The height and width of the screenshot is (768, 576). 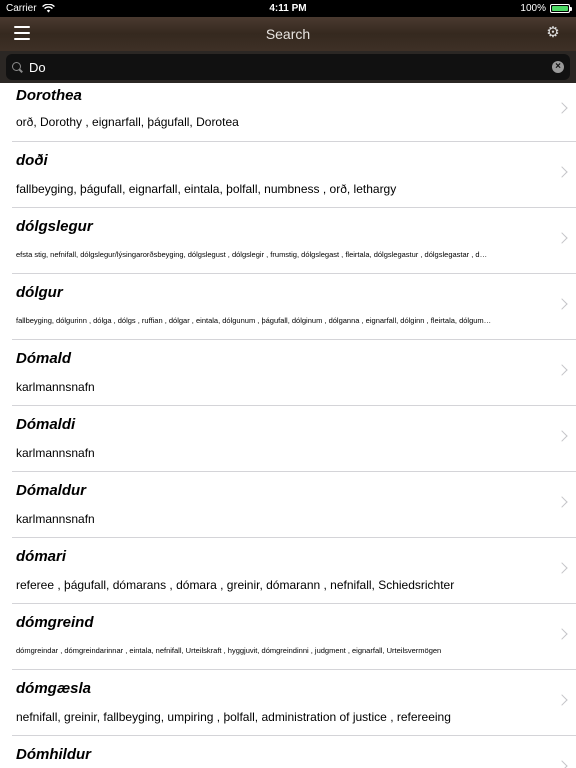 I want to click on search-bar: ×, so click(x=288, y=67).